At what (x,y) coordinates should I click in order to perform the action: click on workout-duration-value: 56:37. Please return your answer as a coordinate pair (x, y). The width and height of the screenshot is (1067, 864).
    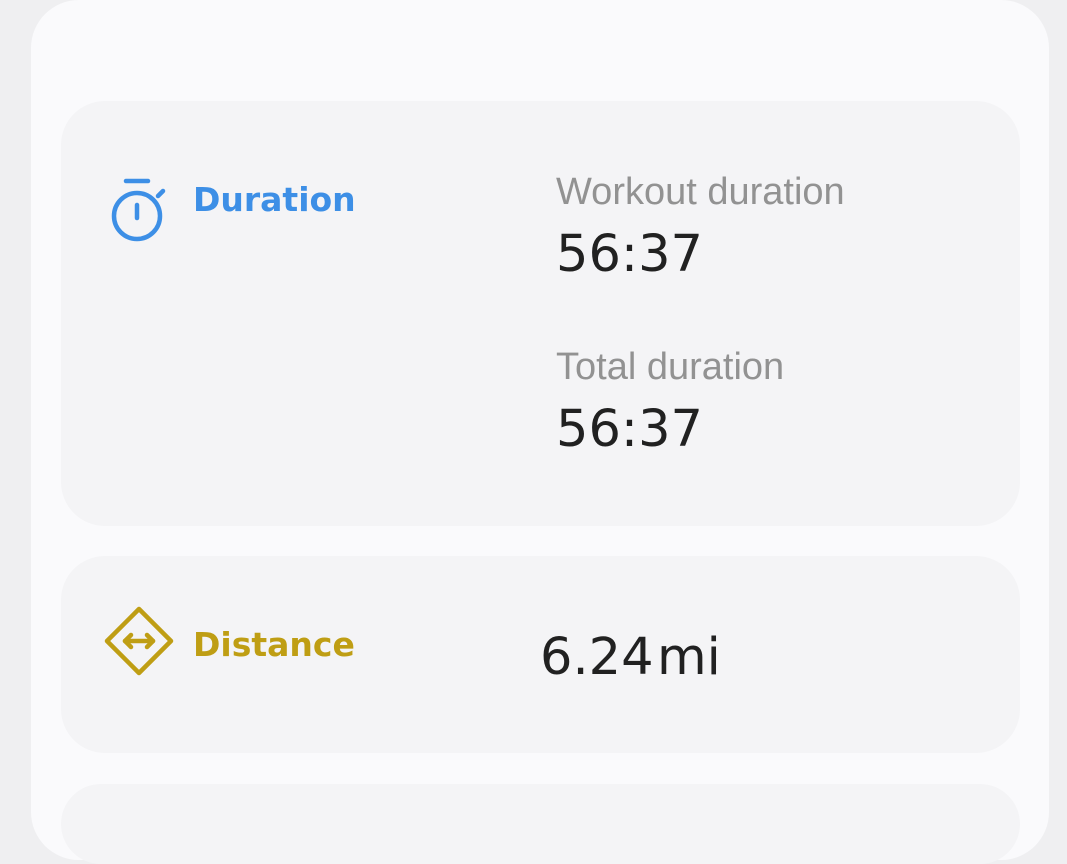
    Looking at the image, I should click on (629, 254).